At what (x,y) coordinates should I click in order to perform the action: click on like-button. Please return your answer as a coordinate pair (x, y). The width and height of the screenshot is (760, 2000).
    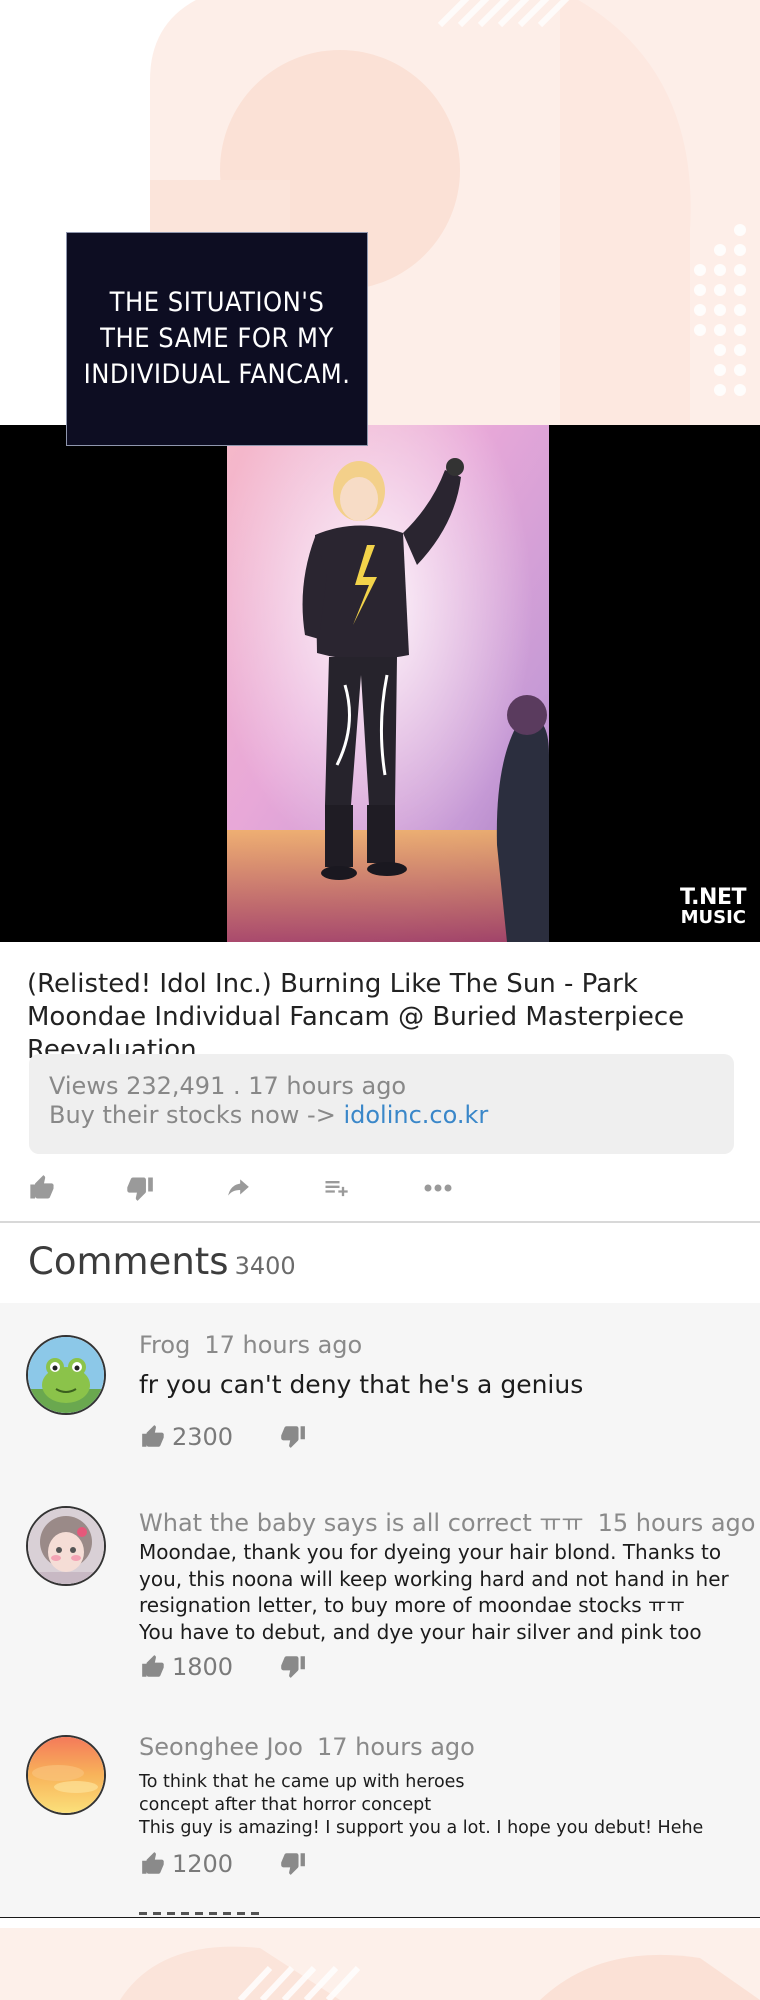
    Looking at the image, I should click on (42, 1188).